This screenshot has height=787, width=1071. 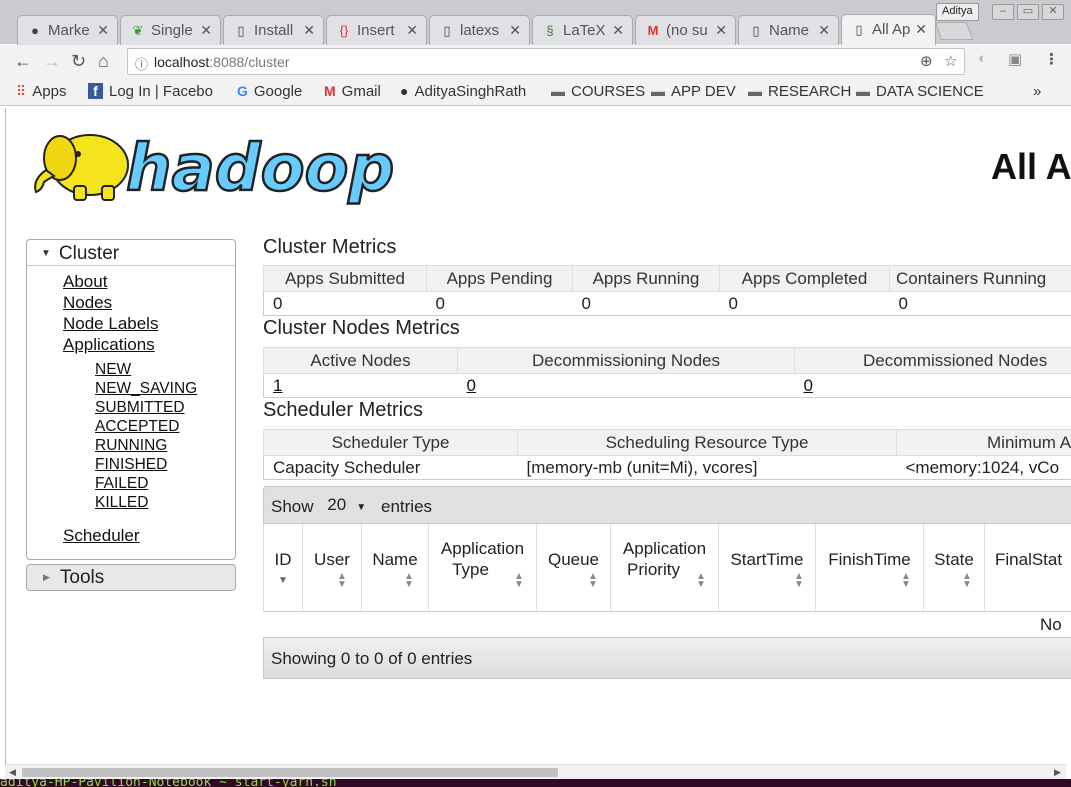 I want to click on column-final-status: FinalStat, so click(x=1028, y=567).